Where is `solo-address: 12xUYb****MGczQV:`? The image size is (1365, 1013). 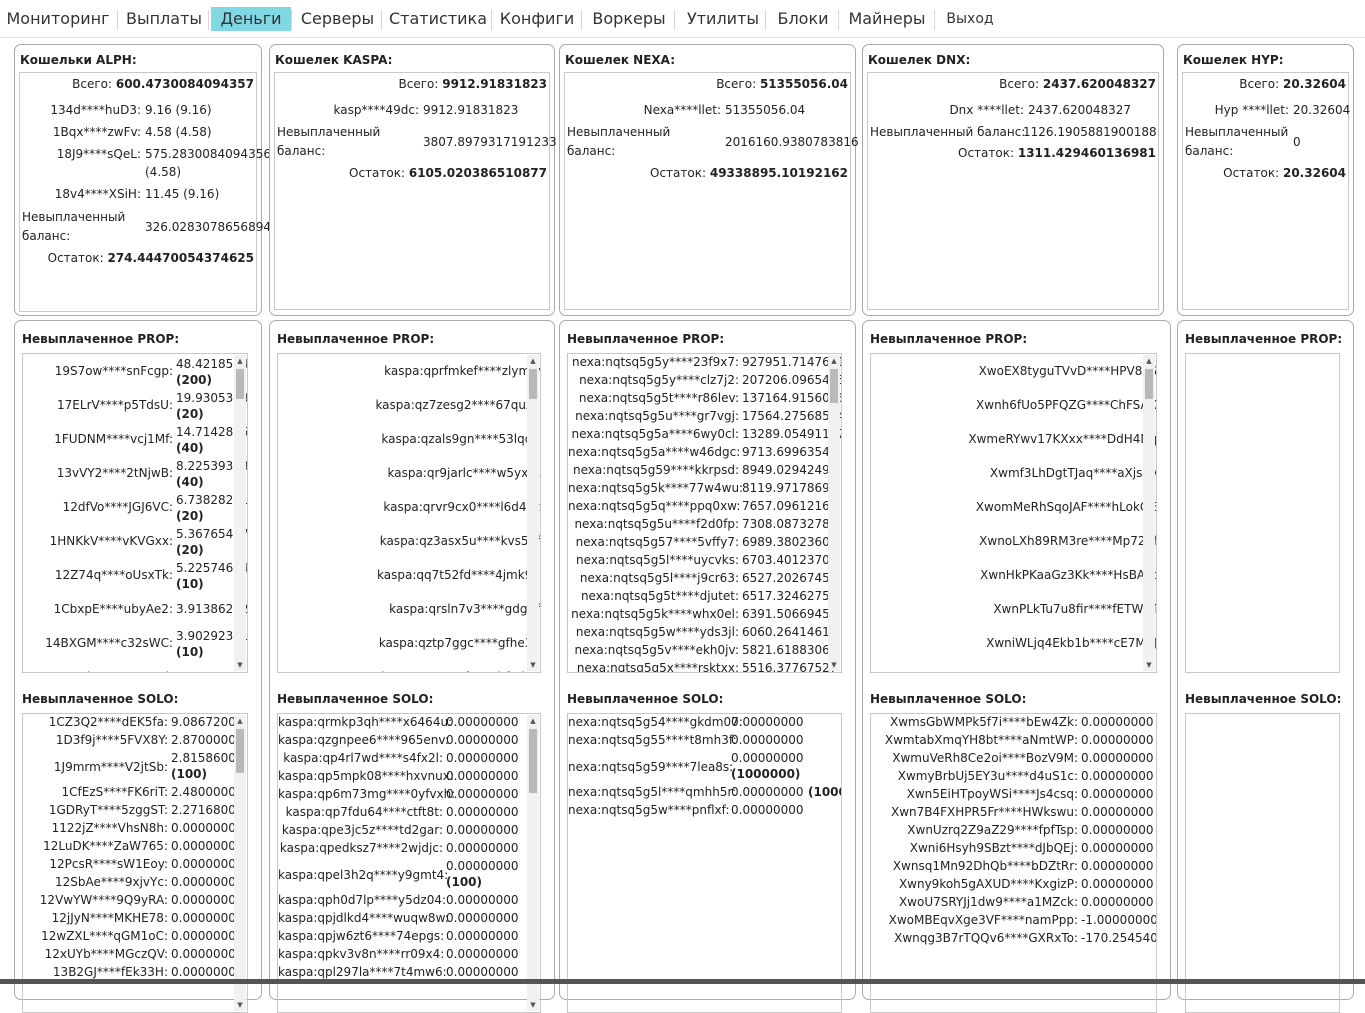 solo-address: 12xUYb****MGczQV: is located at coordinates (106, 954).